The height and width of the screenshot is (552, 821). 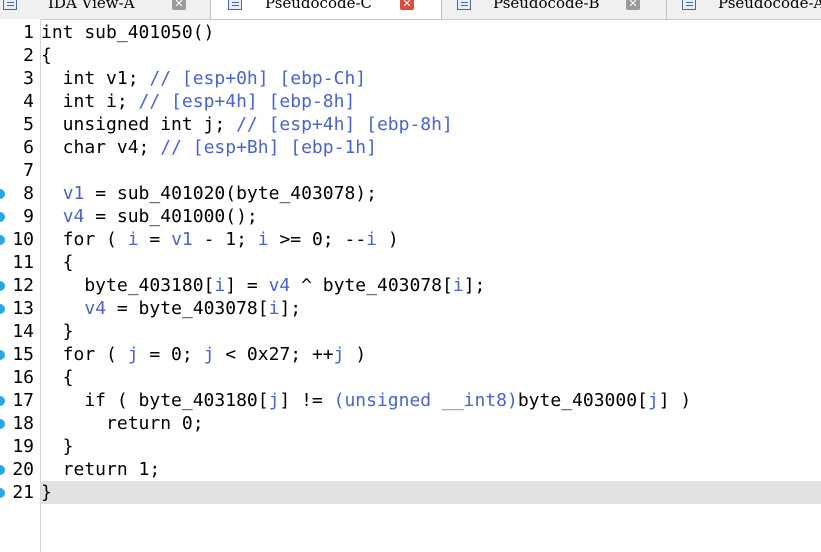 What do you see at coordinates (90, 101) in the screenshot?
I see `code-token: int i;` at bounding box center [90, 101].